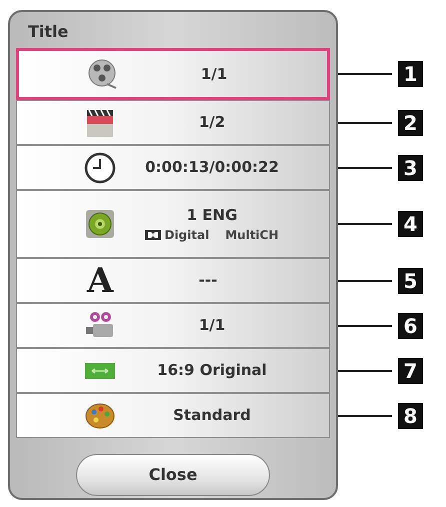  What do you see at coordinates (173, 280) in the screenshot?
I see `menu-row: A ---` at bounding box center [173, 280].